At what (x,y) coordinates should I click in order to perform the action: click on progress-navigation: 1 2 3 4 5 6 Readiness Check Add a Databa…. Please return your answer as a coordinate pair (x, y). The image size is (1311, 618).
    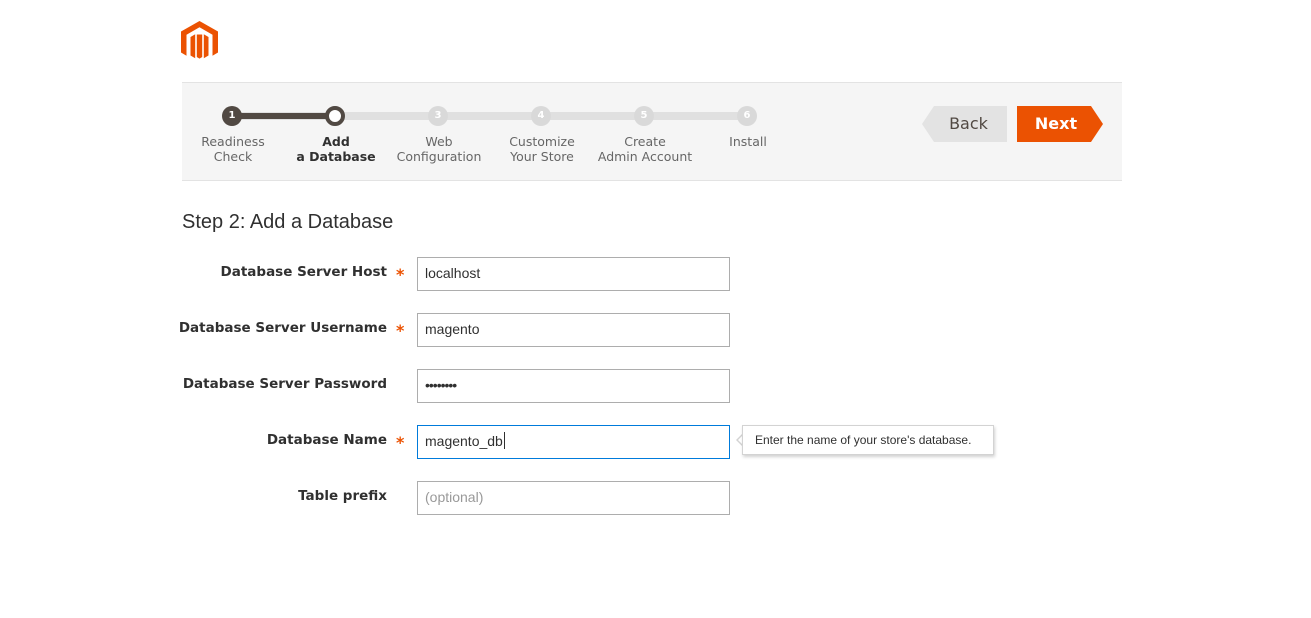
    Looking at the image, I should click on (652, 131).